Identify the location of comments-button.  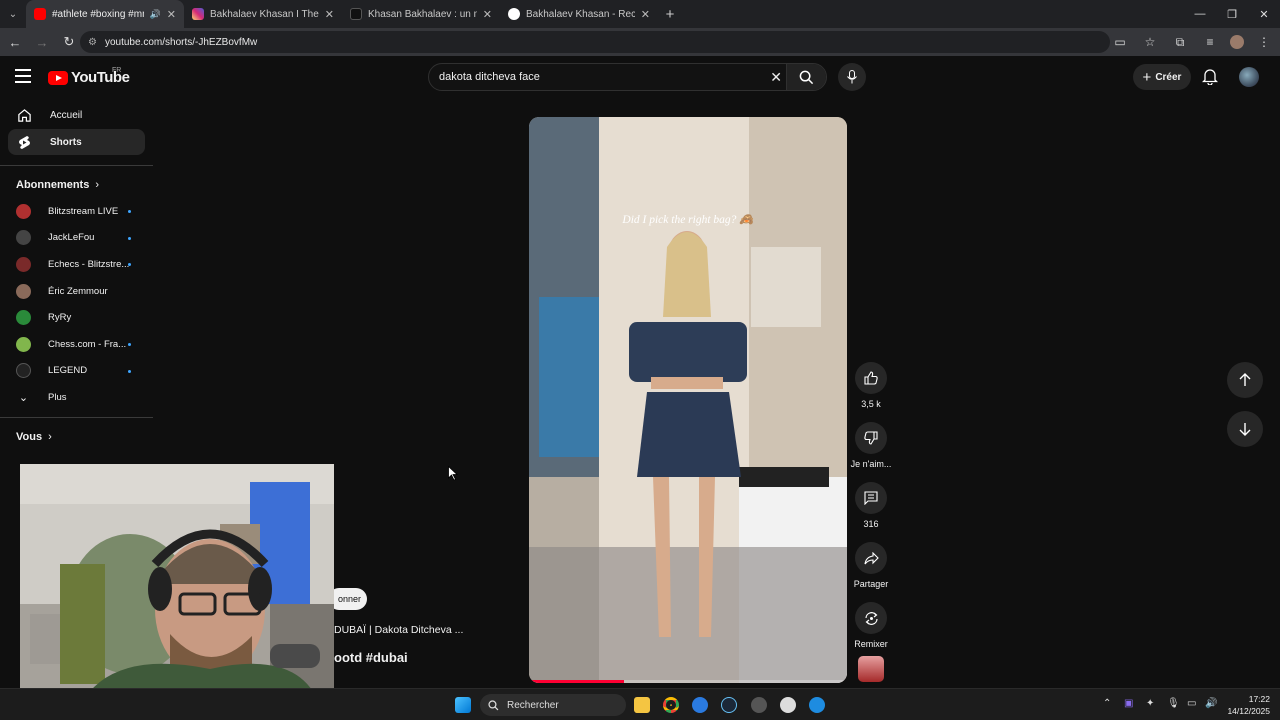
(871, 498).